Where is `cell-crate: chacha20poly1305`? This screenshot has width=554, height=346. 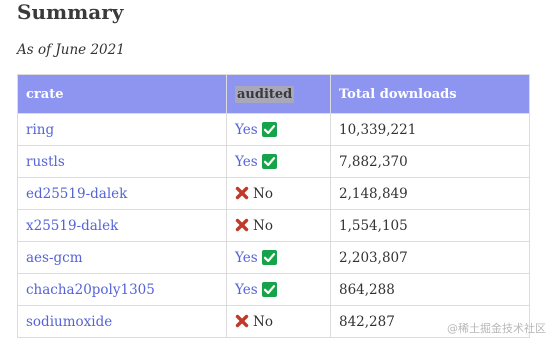
cell-crate: chacha20poly1305 is located at coordinates (122, 289).